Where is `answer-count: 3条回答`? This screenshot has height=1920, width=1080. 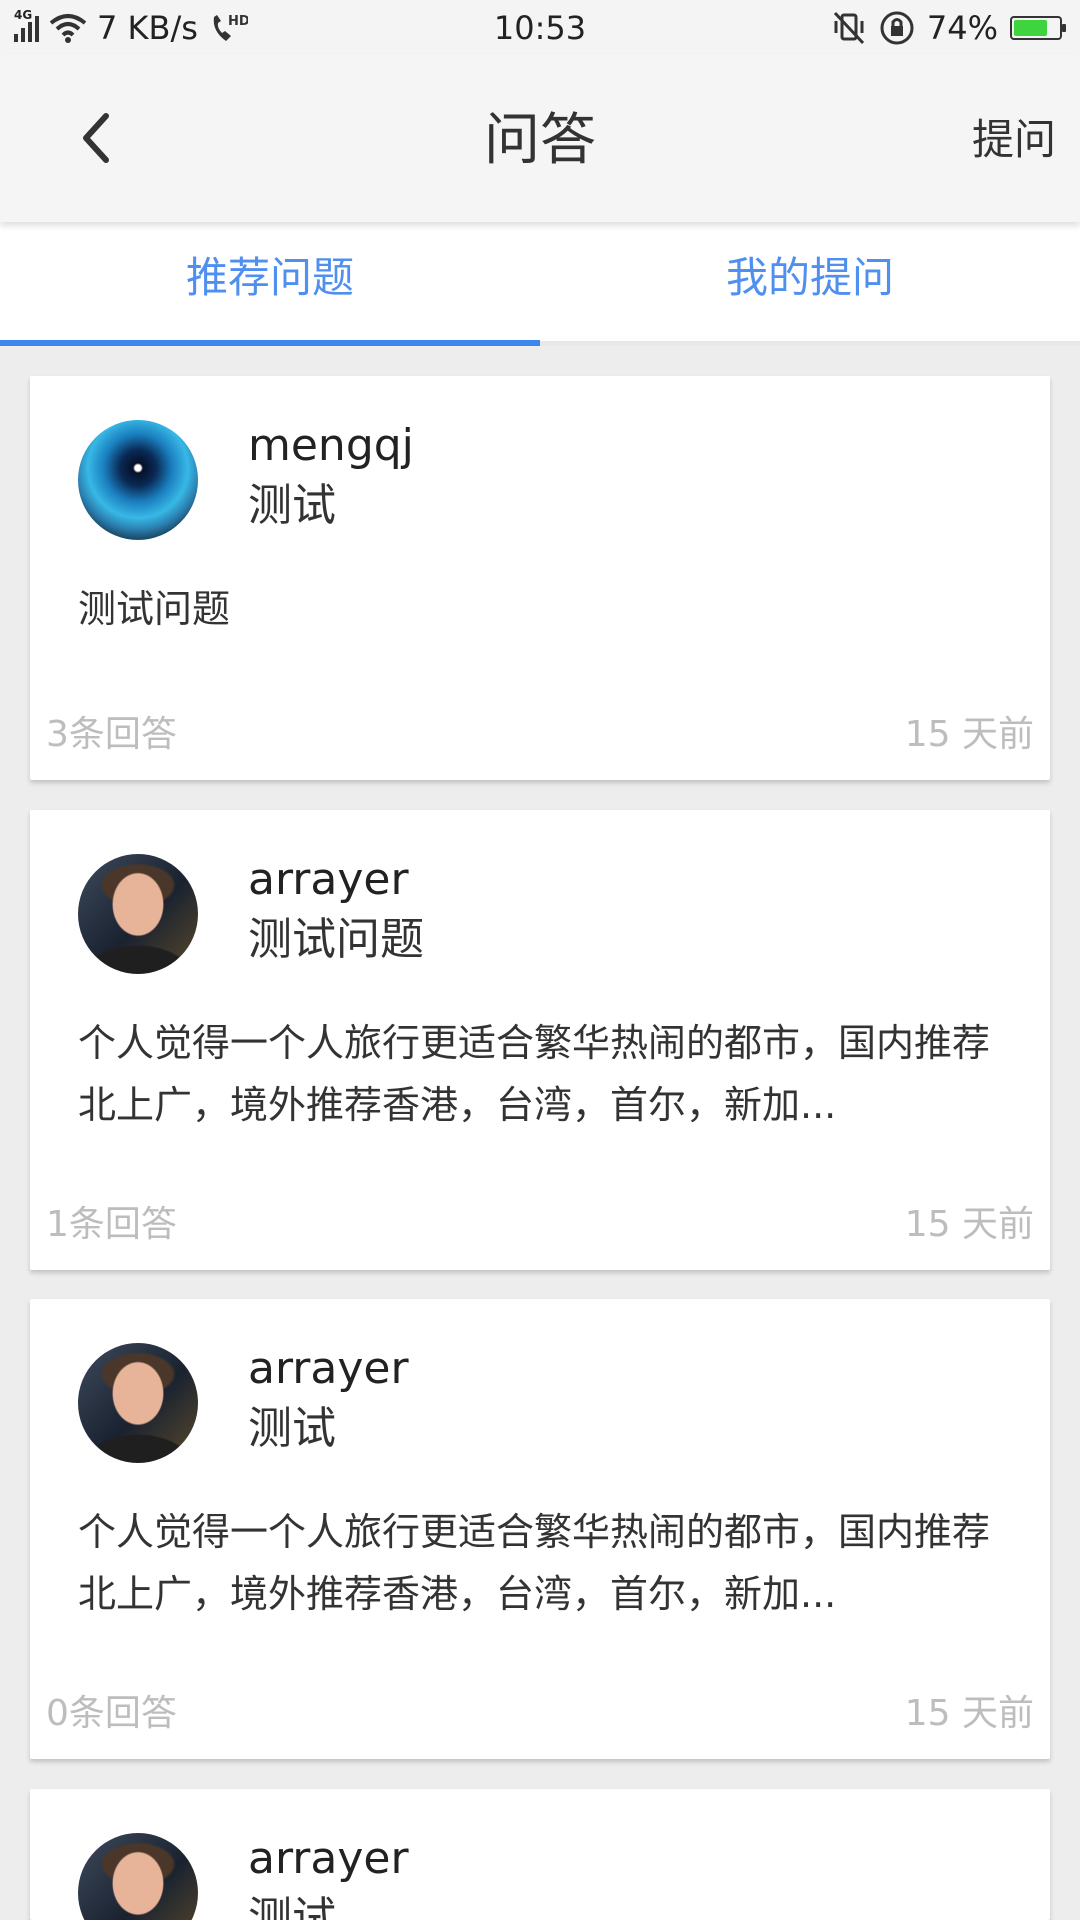
answer-count: 3条回答 is located at coordinates (111, 734).